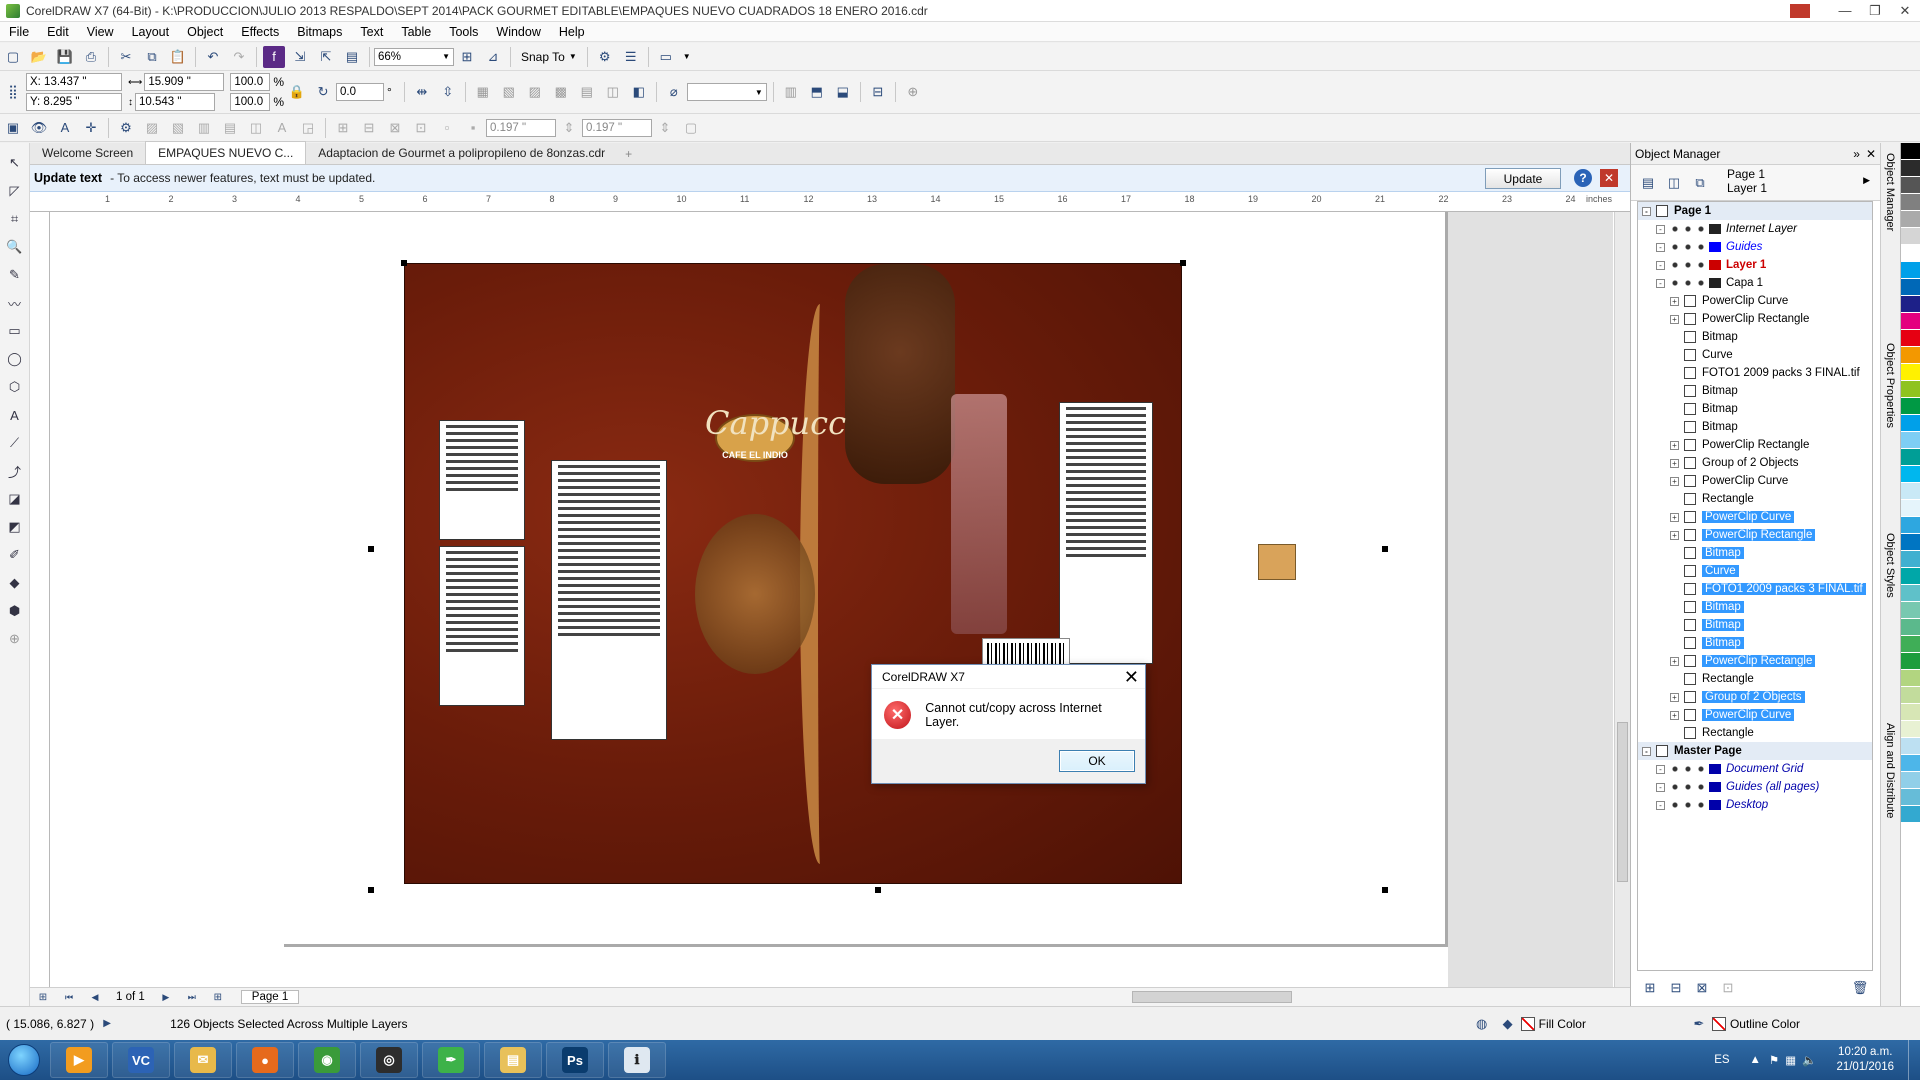 The image size is (1920, 1080). Describe the element at coordinates (15, 639) in the screenshot. I see `add-tool-icon: ⊕` at that location.